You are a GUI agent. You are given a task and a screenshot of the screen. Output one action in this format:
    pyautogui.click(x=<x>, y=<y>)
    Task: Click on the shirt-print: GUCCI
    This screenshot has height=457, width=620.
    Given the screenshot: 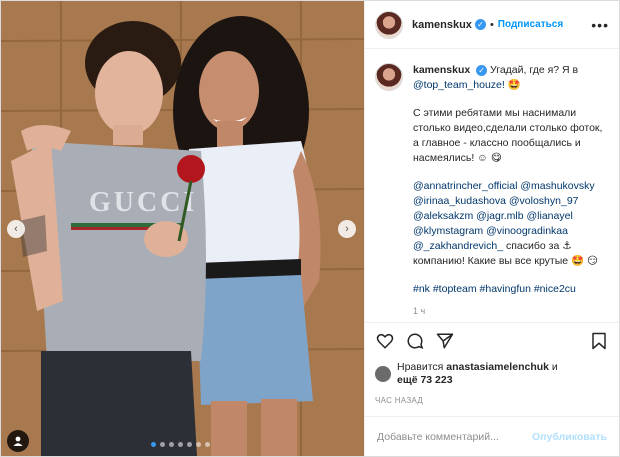 What is the action you would take?
    pyautogui.click(x=143, y=202)
    